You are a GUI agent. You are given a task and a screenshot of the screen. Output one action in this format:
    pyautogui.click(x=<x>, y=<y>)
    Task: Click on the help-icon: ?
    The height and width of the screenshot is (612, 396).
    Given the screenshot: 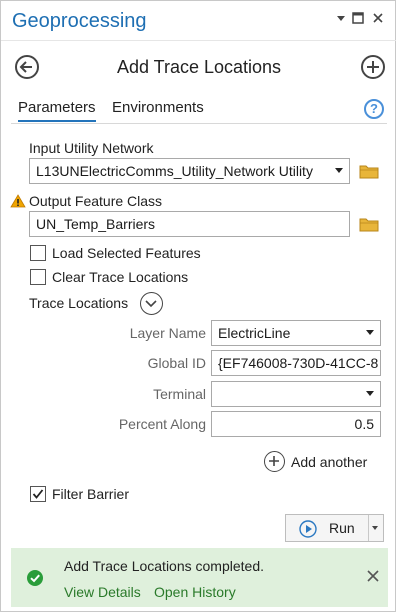 What is the action you would take?
    pyautogui.click(x=374, y=109)
    